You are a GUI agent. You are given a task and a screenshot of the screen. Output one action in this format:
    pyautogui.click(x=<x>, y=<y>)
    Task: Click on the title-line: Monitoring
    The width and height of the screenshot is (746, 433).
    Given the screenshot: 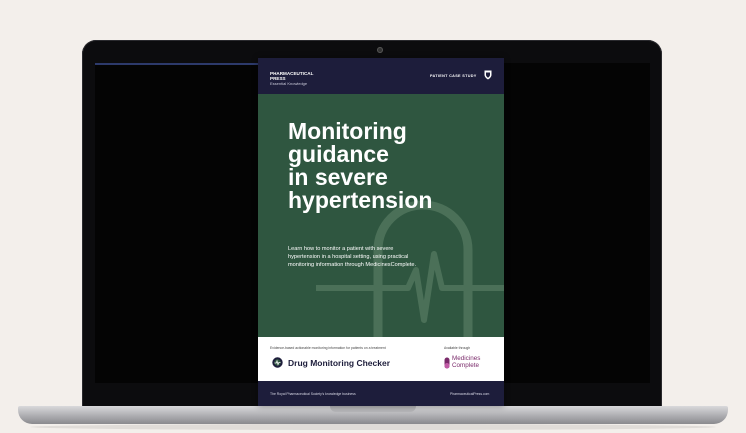 What is the action you would take?
    pyautogui.click(x=347, y=131)
    